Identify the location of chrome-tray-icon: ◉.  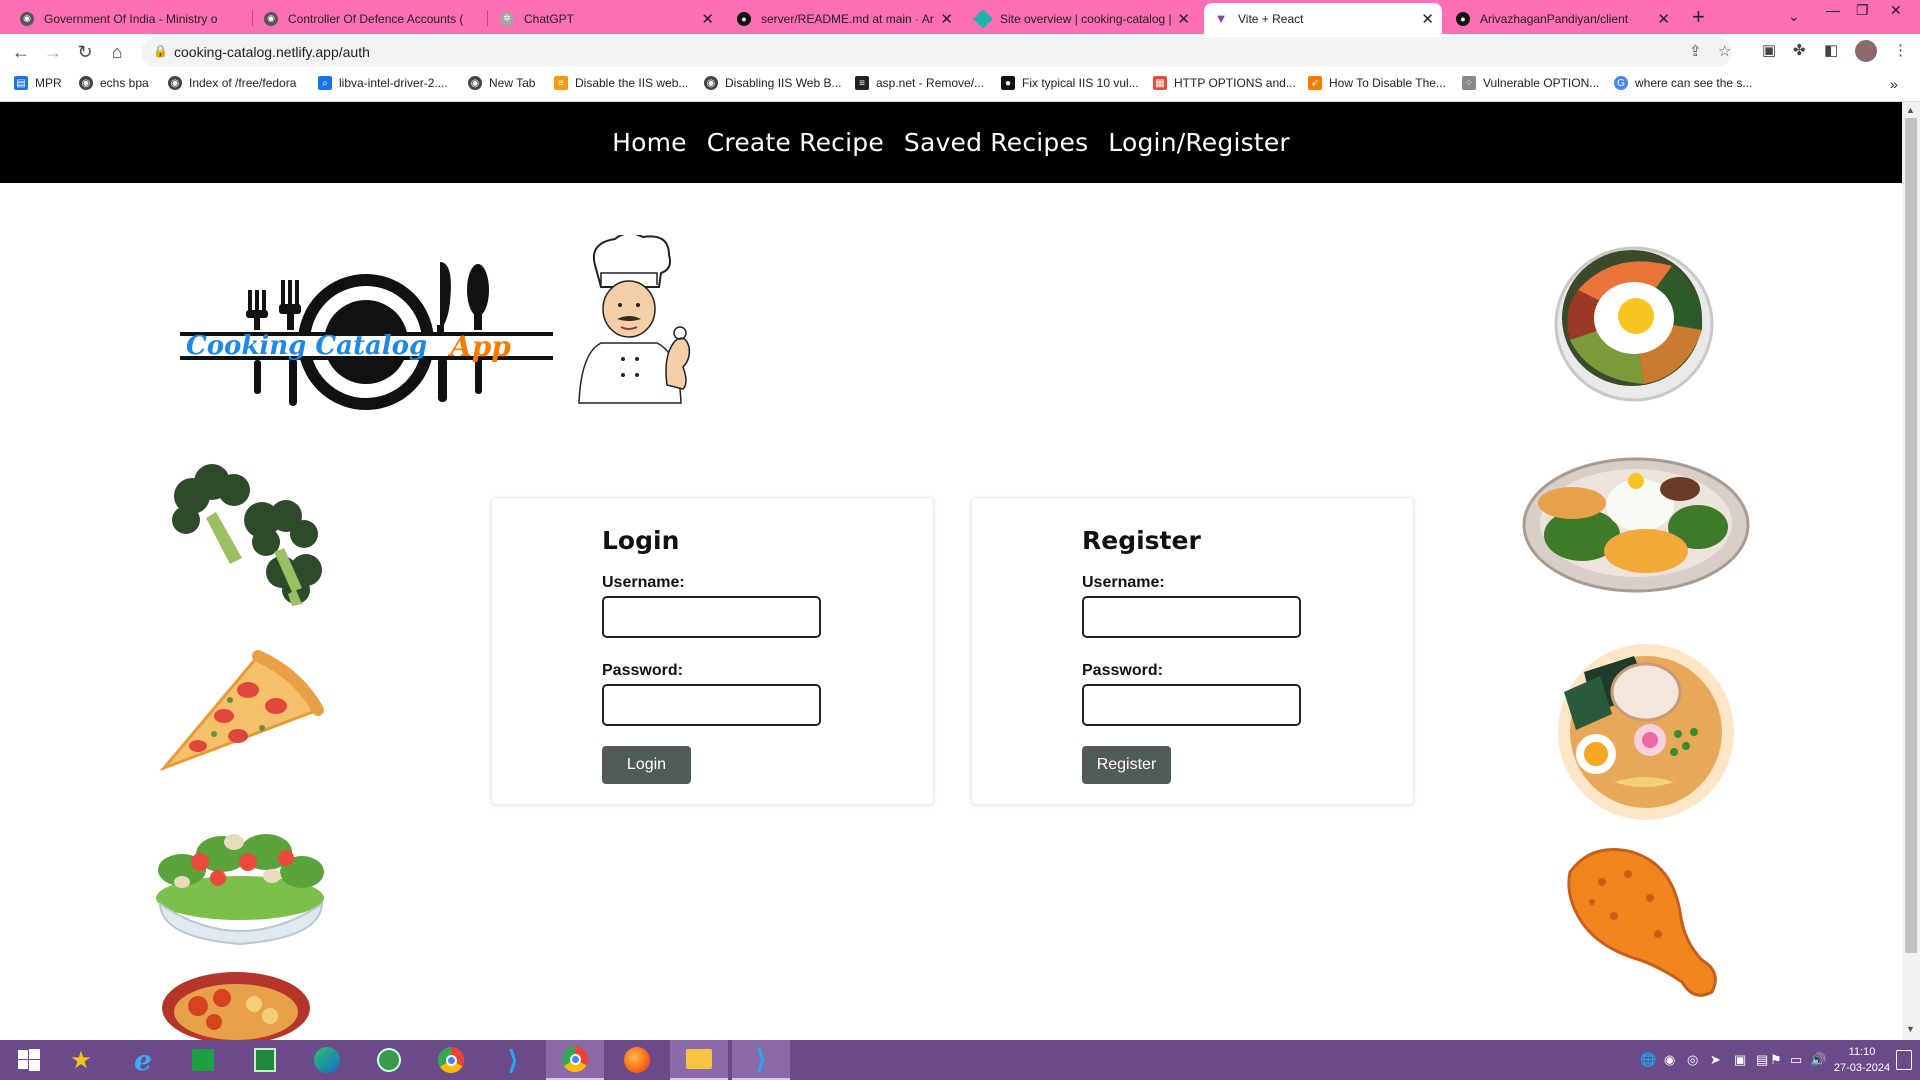
(1669, 1060).